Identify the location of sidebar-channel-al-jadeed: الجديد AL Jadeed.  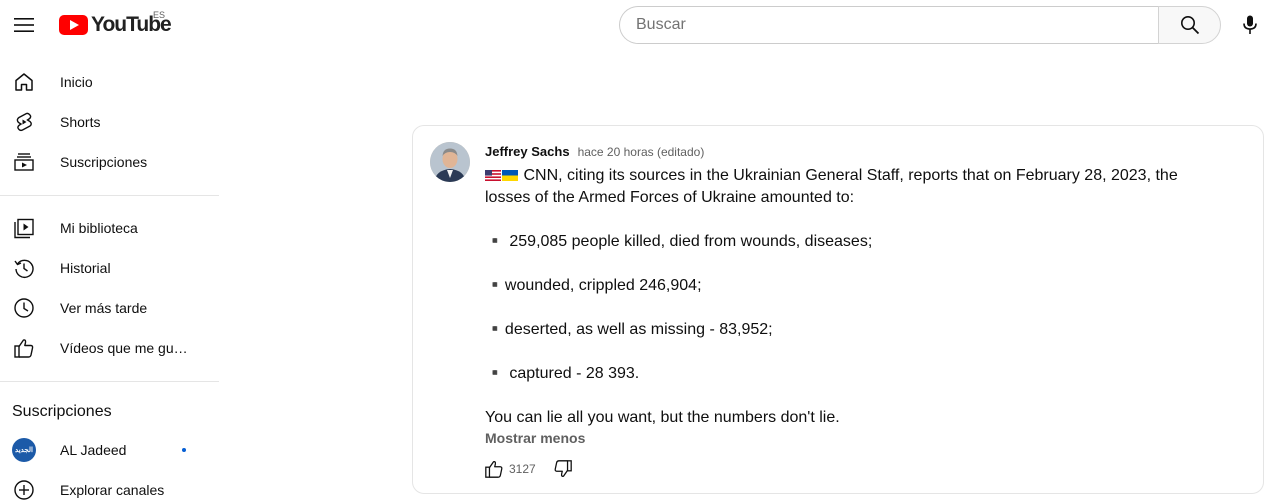
(110, 450).